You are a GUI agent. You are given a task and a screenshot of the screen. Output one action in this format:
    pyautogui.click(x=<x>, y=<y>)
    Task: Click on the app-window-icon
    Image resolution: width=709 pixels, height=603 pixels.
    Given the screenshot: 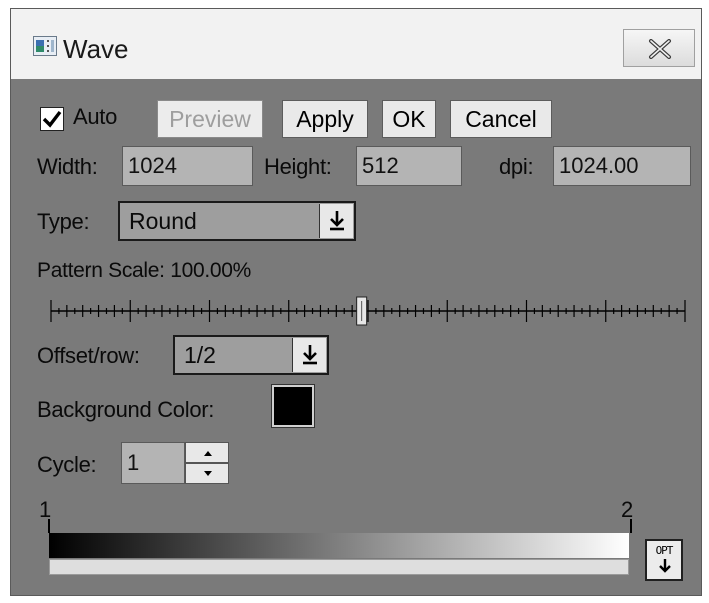 What is the action you would take?
    pyautogui.click(x=45, y=46)
    